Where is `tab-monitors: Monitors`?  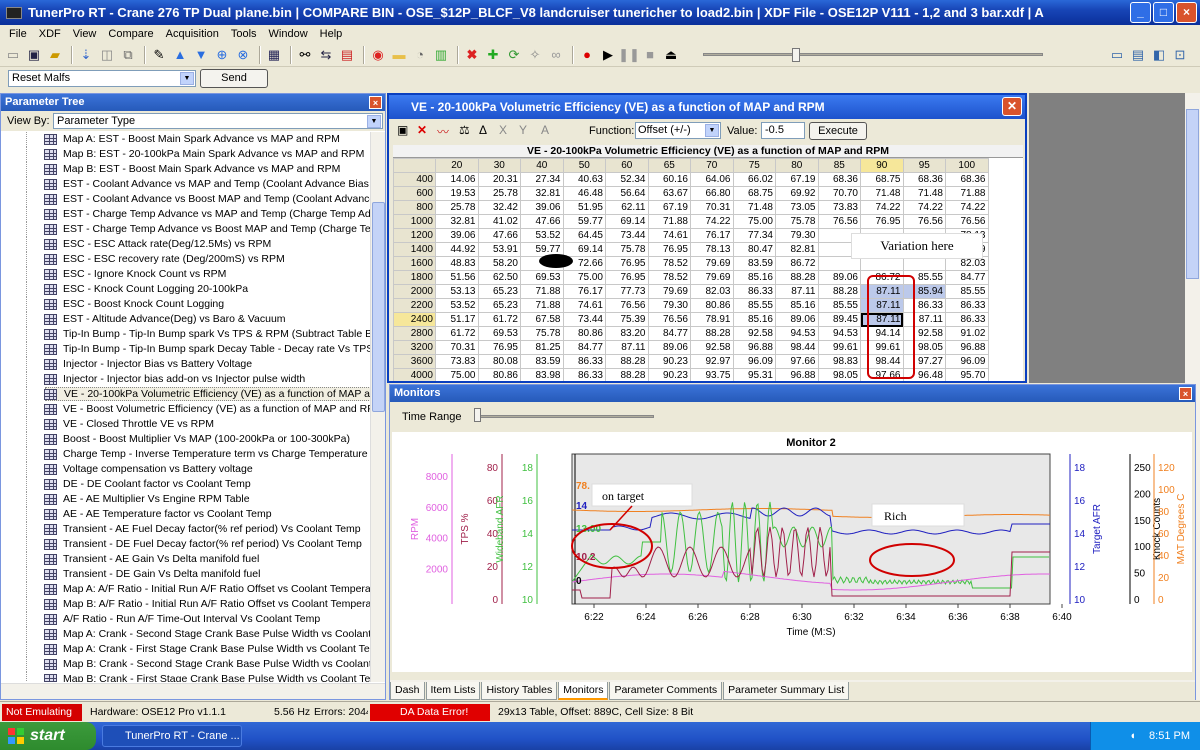 tab-monitors: Monitors is located at coordinates (583, 691).